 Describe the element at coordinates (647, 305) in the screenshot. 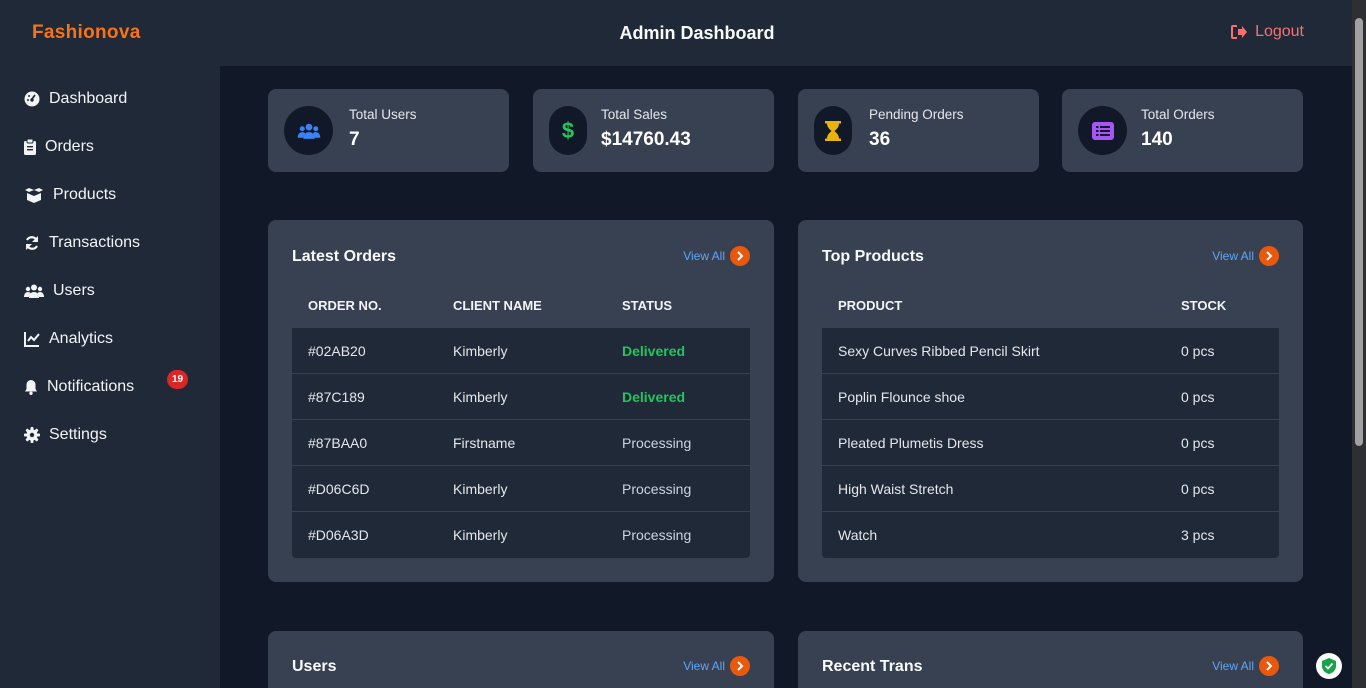

I see `column-header: STATUS` at that location.